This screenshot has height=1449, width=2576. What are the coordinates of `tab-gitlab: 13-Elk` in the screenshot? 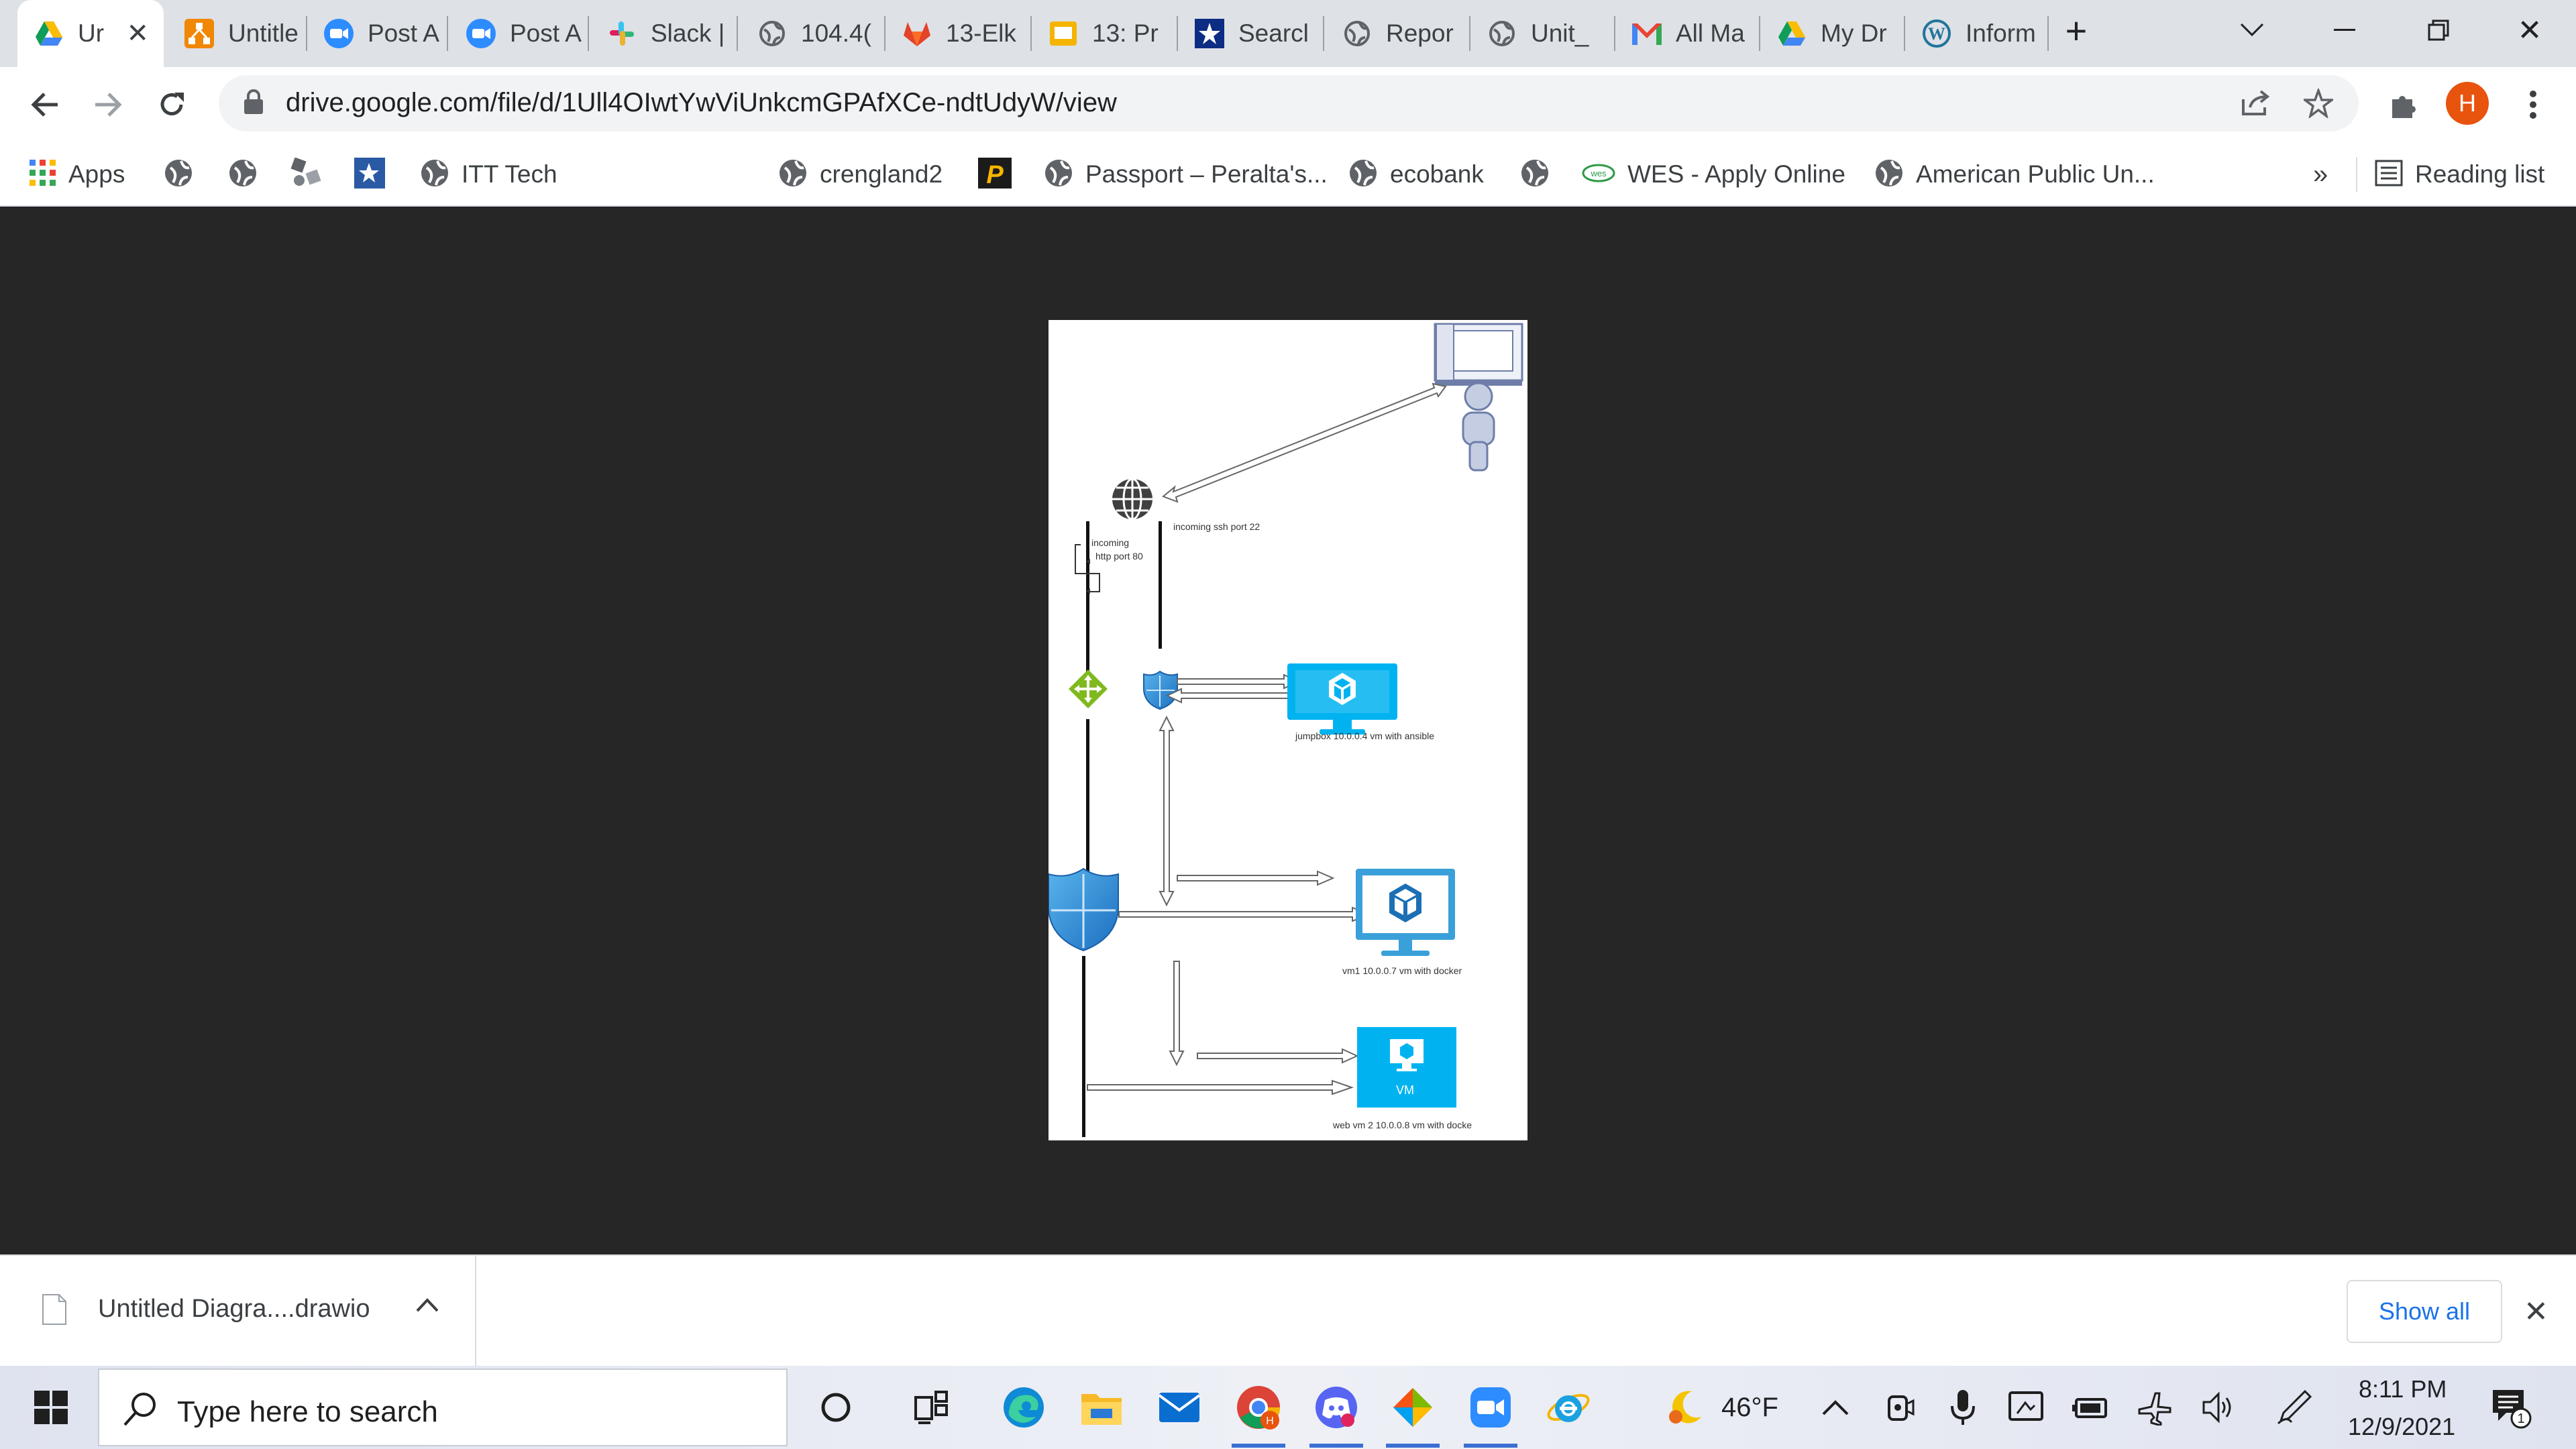 It's located at (958, 33).